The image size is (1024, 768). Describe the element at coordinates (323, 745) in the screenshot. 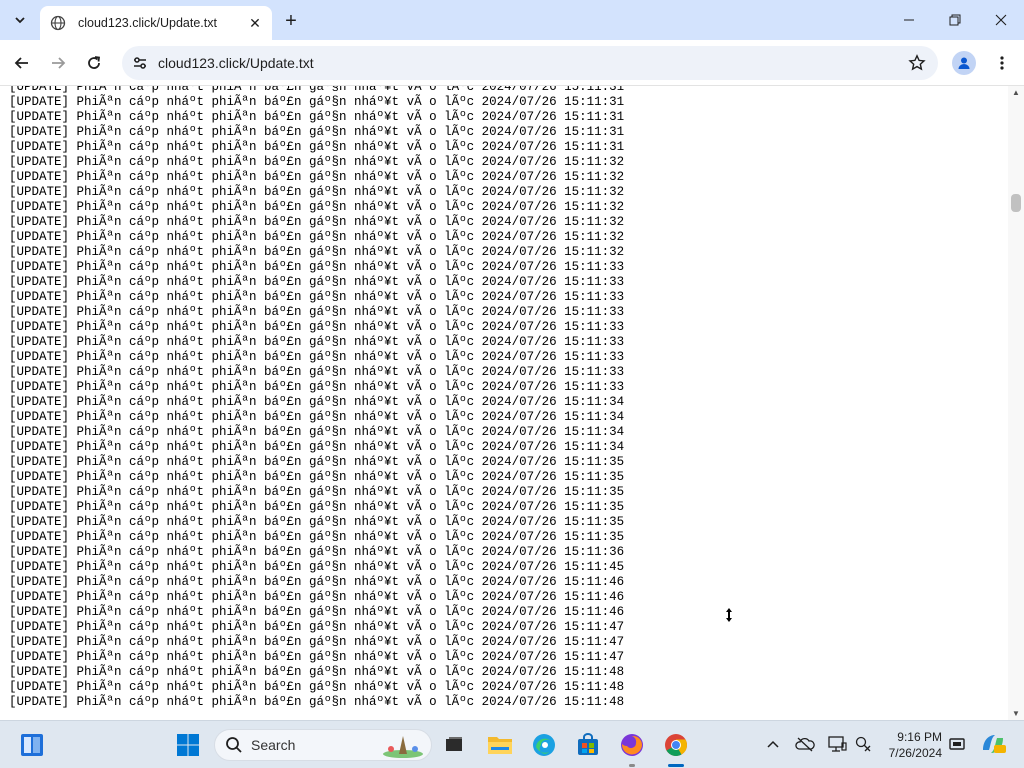

I see `taskbar-search: Search` at that location.